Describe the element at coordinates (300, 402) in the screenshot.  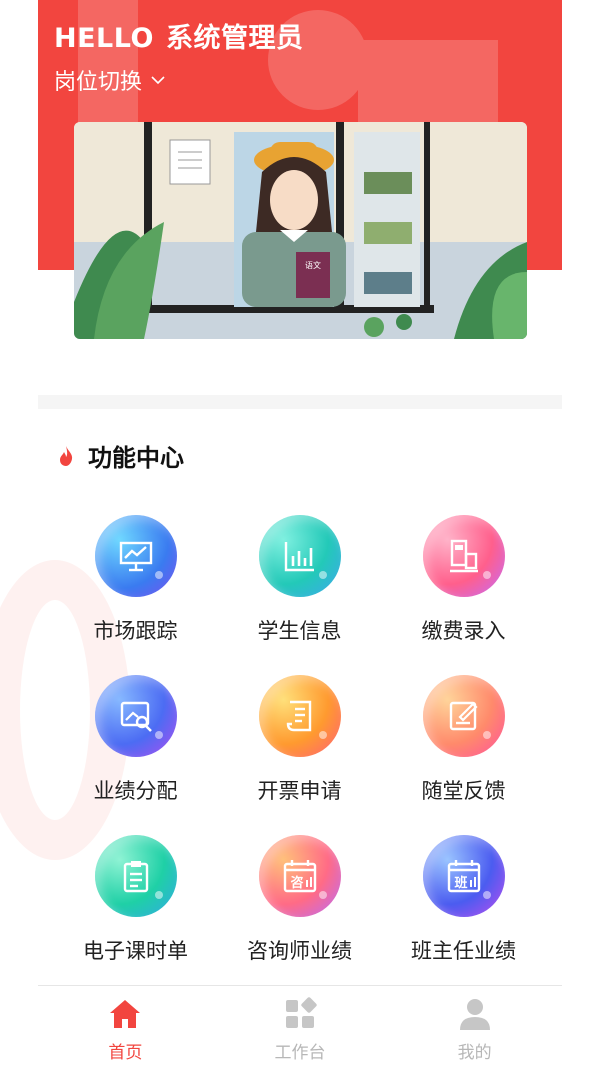
I see `section-divider` at that location.